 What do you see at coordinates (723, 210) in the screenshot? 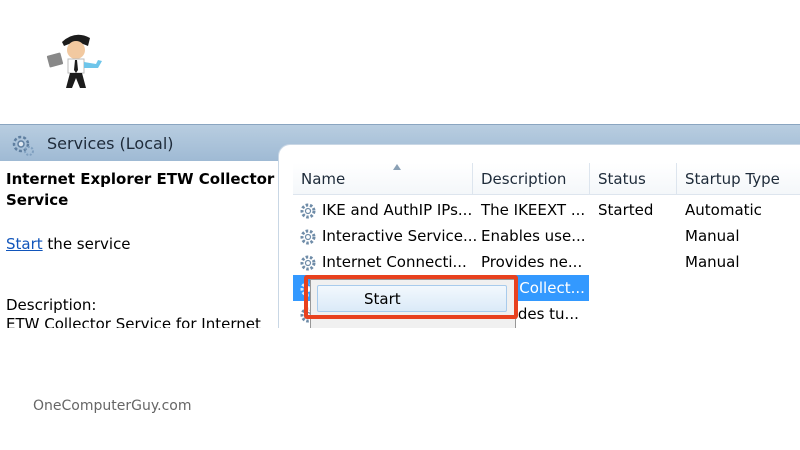
I see `row-startup: Automatic` at bounding box center [723, 210].